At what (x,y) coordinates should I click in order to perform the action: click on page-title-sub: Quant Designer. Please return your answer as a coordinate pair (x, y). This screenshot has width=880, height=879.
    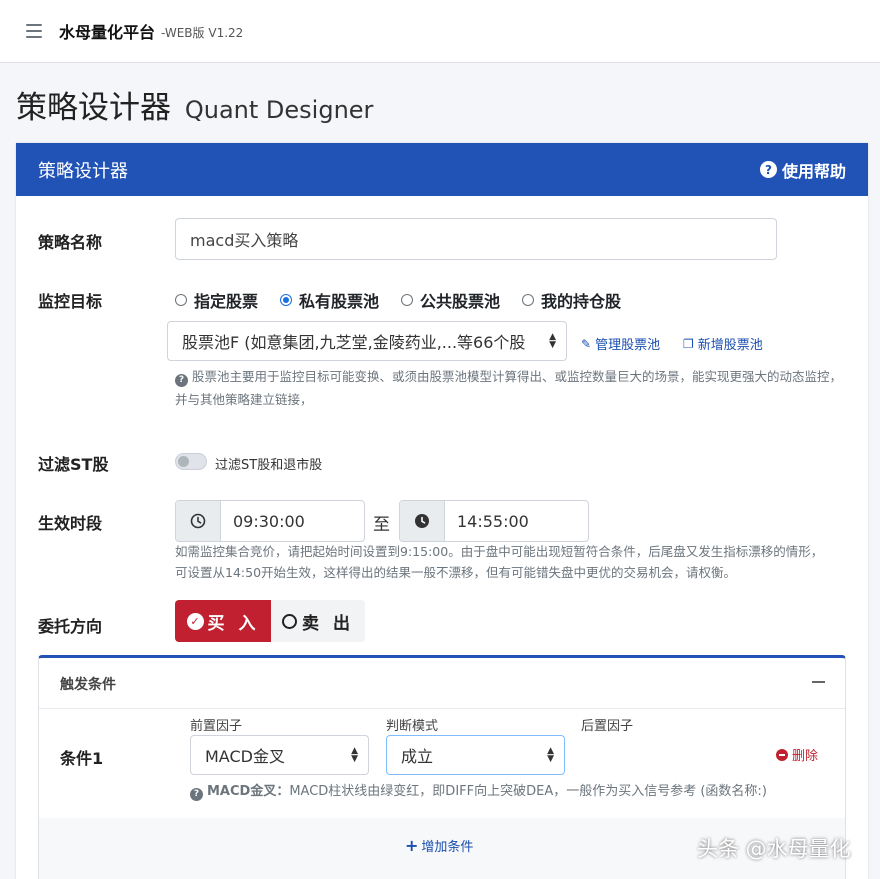
    Looking at the image, I should click on (279, 110).